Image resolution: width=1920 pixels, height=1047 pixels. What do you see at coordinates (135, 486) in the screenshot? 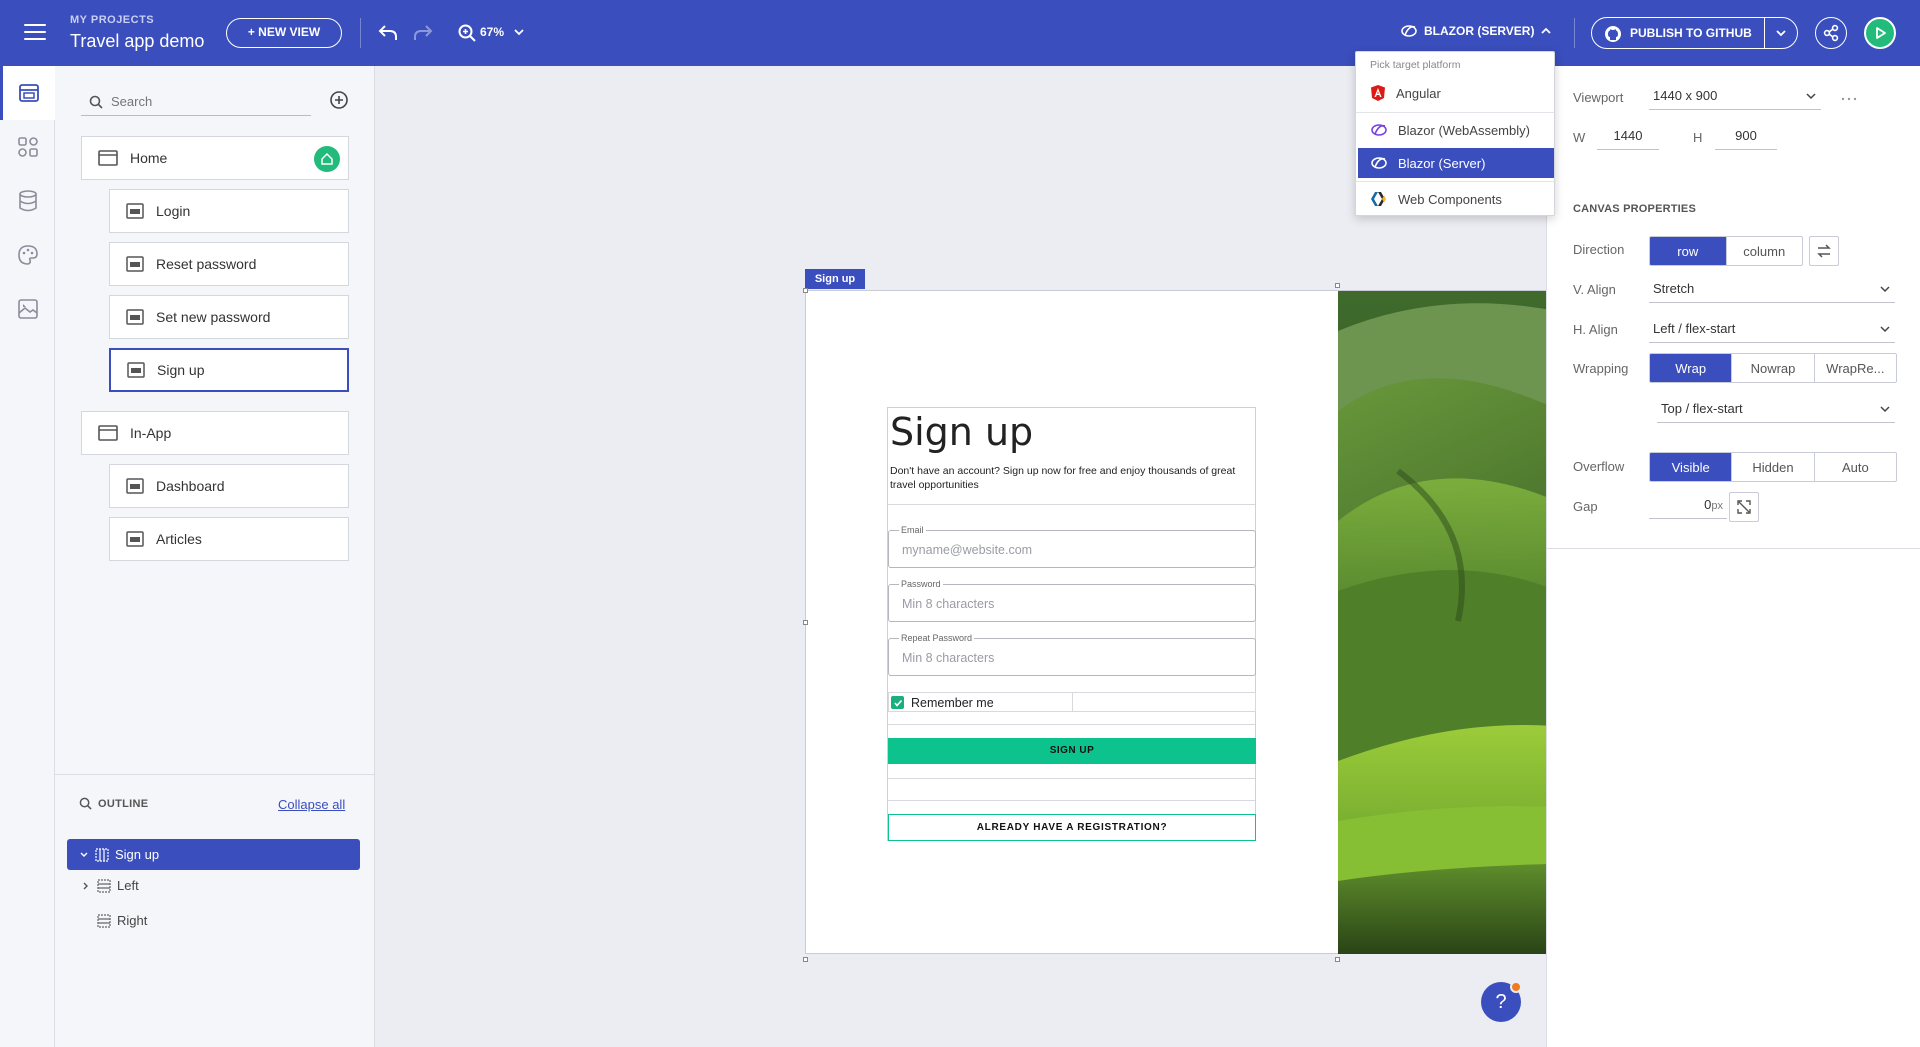
I see `view-icon` at bounding box center [135, 486].